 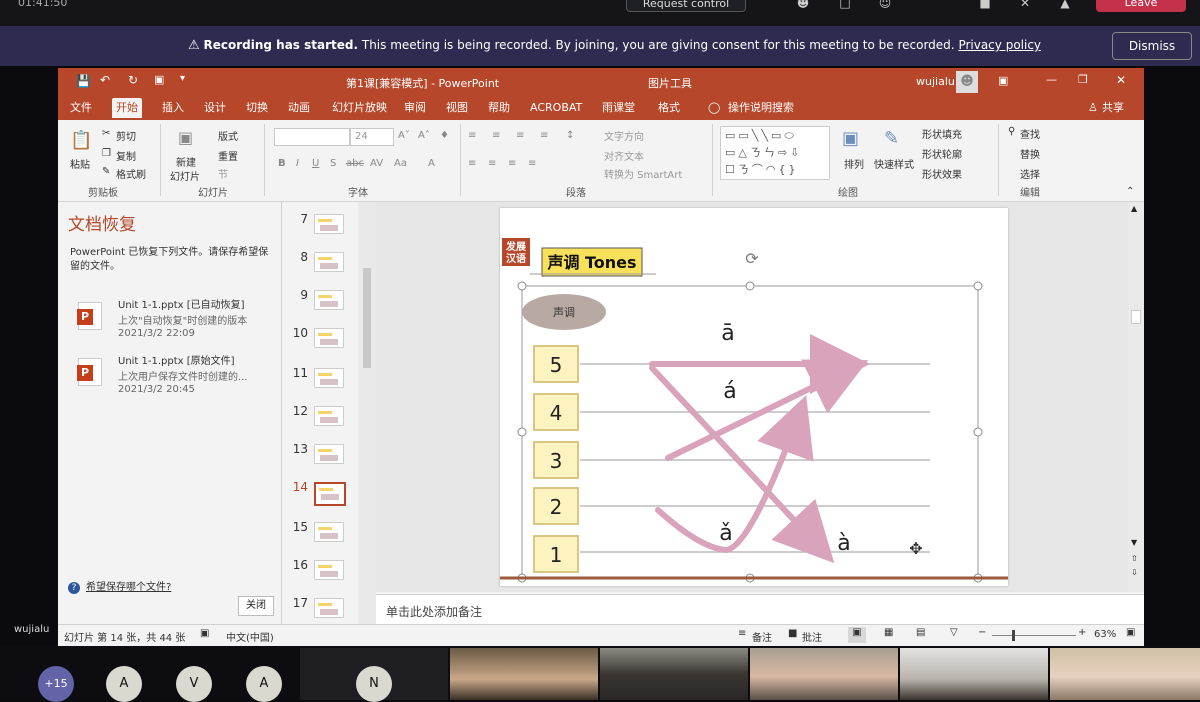 I want to click on language-indicator: 中文(中国), so click(x=250, y=636).